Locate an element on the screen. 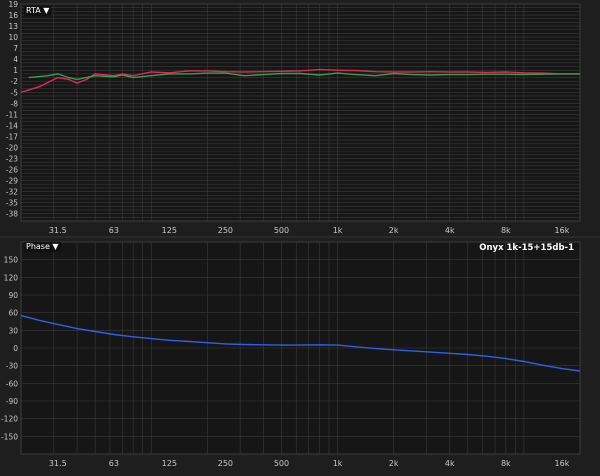  y-tick-label: -5 is located at coordinates (15, 92).